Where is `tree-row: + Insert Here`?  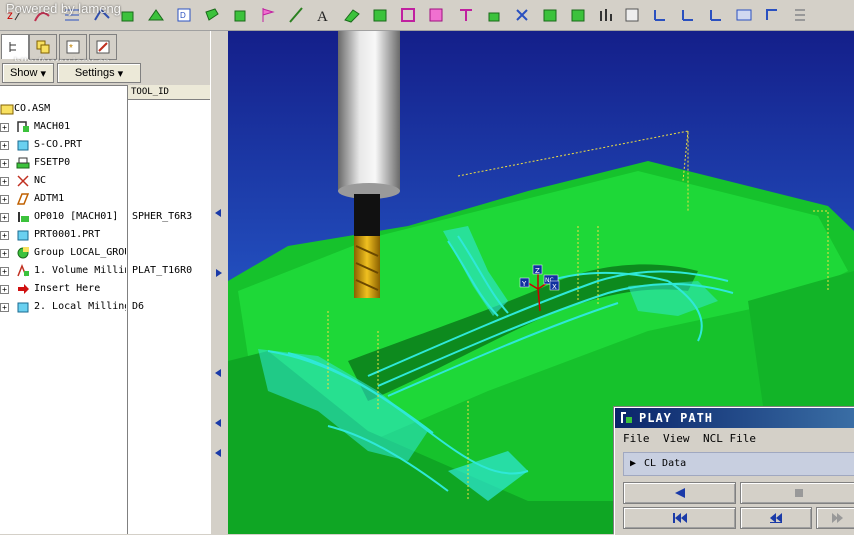 tree-row: + Insert Here is located at coordinates (104, 289).